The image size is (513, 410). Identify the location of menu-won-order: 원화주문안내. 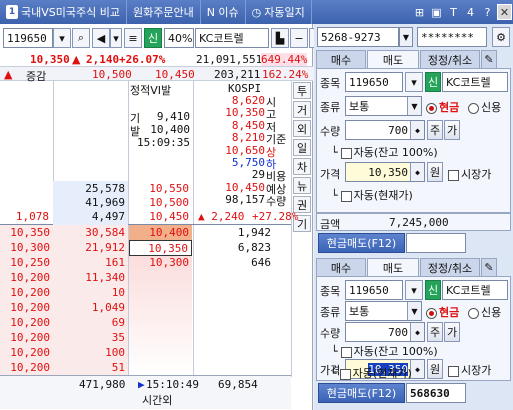
(164, 12).